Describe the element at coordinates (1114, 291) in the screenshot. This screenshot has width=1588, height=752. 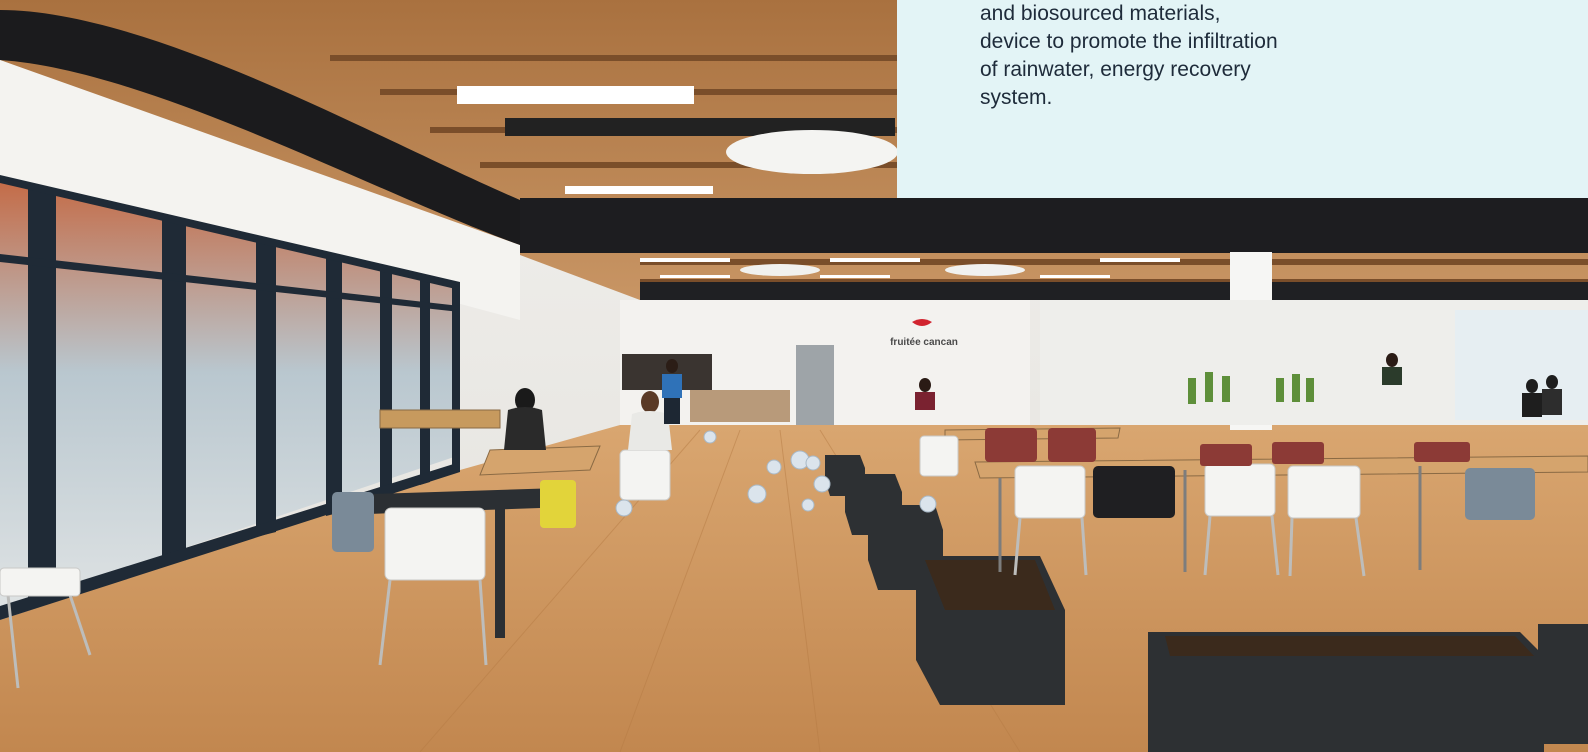
I see `duct-back` at that location.